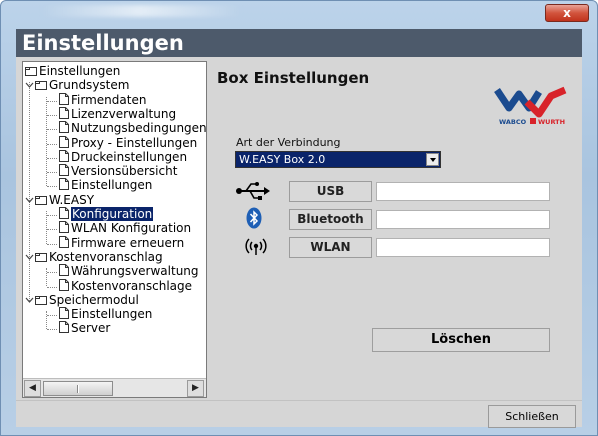 This screenshot has width=598, height=436. Describe the element at coordinates (293, 78) in the screenshot. I see `panel-title: Box Einstellungen` at that location.